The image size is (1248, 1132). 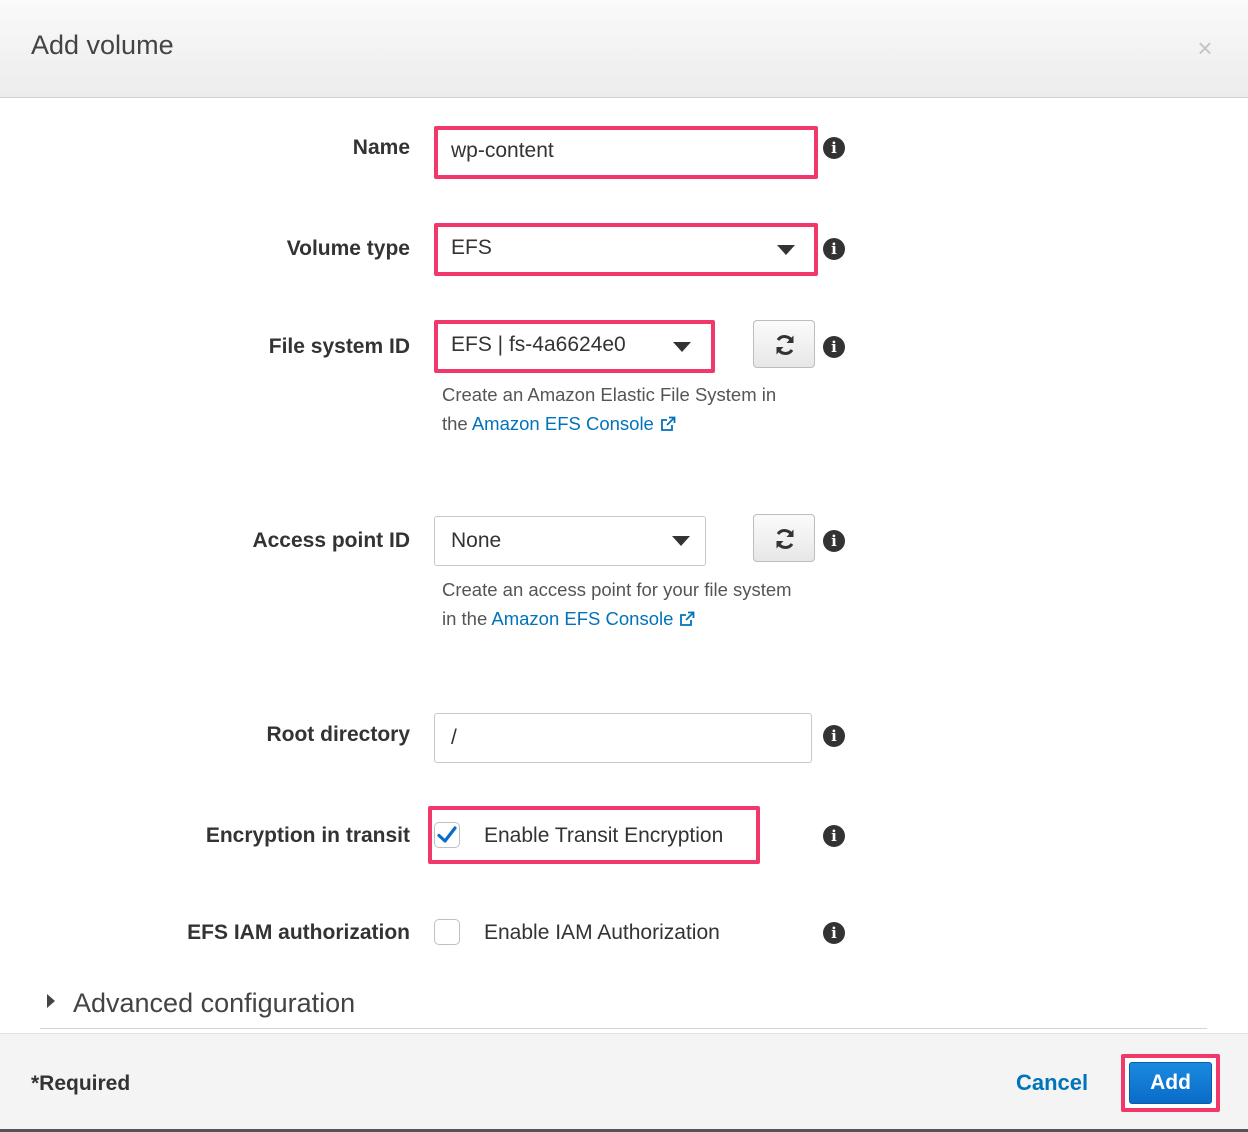 What do you see at coordinates (603, 836) in the screenshot?
I see `transit-encryption-label: Enable Transit Encryption` at bounding box center [603, 836].